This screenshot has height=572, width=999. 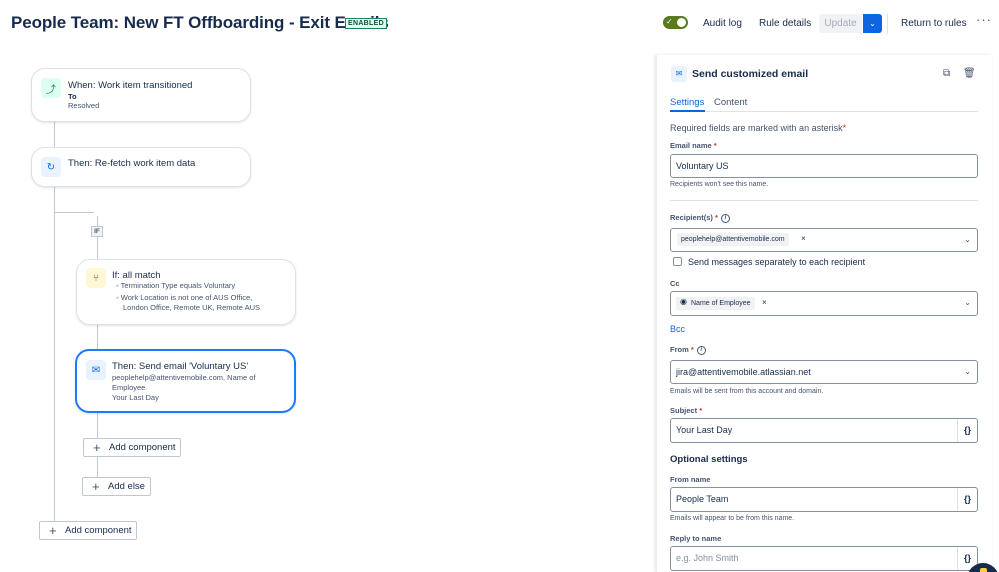 What do you see at coordinates (141, 95) in the screenshot?
I see `trigger-node` at bounding box center [141, 95].